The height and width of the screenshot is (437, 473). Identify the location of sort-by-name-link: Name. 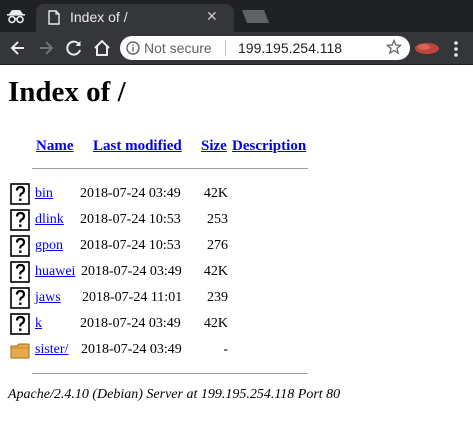
(55, 146).